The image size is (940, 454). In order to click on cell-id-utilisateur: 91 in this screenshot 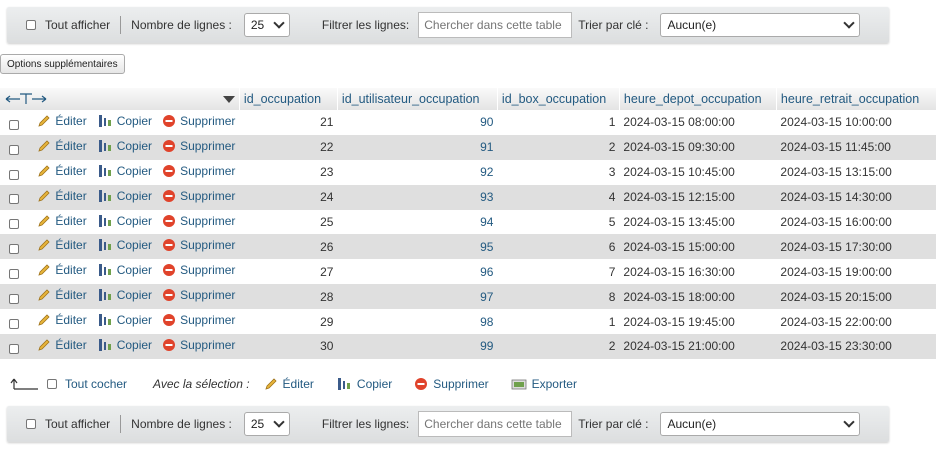, I will do `click(417, 147)`.